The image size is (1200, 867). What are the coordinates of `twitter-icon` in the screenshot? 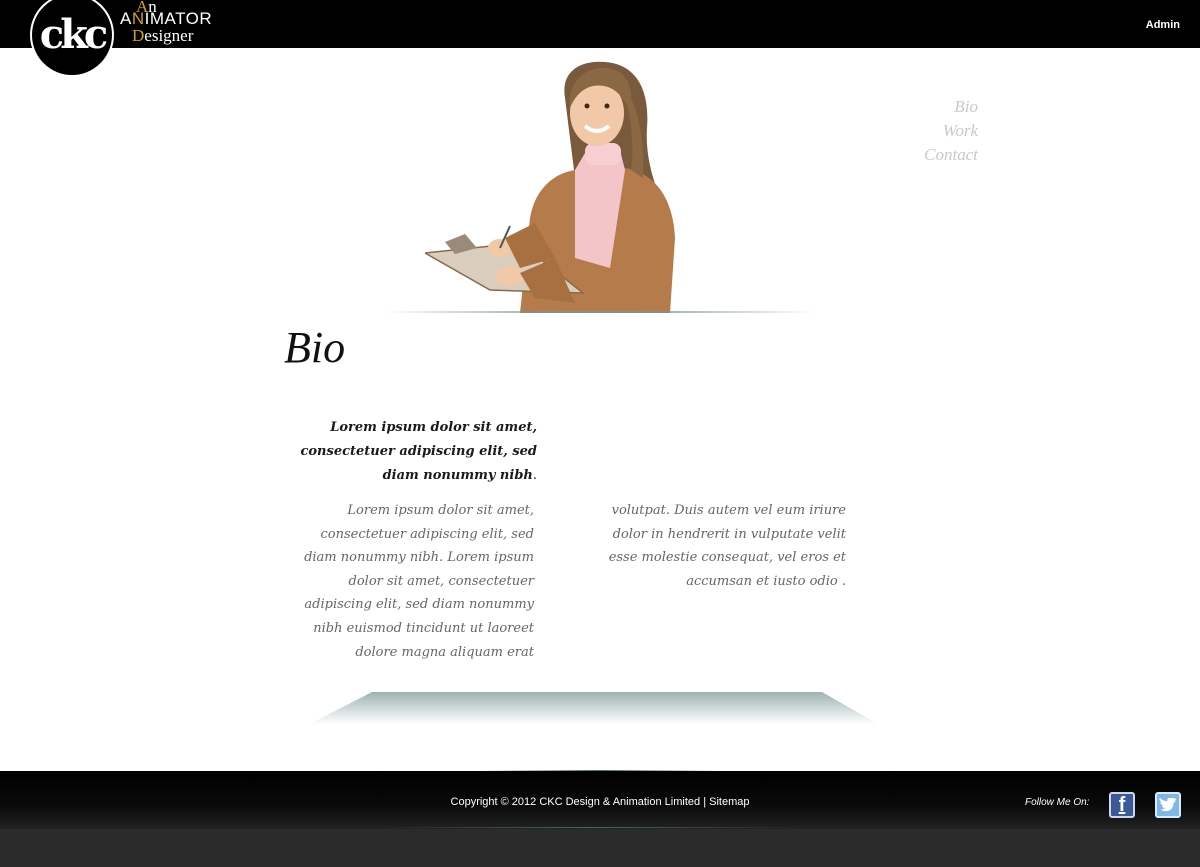 It's located at (1168, 805).